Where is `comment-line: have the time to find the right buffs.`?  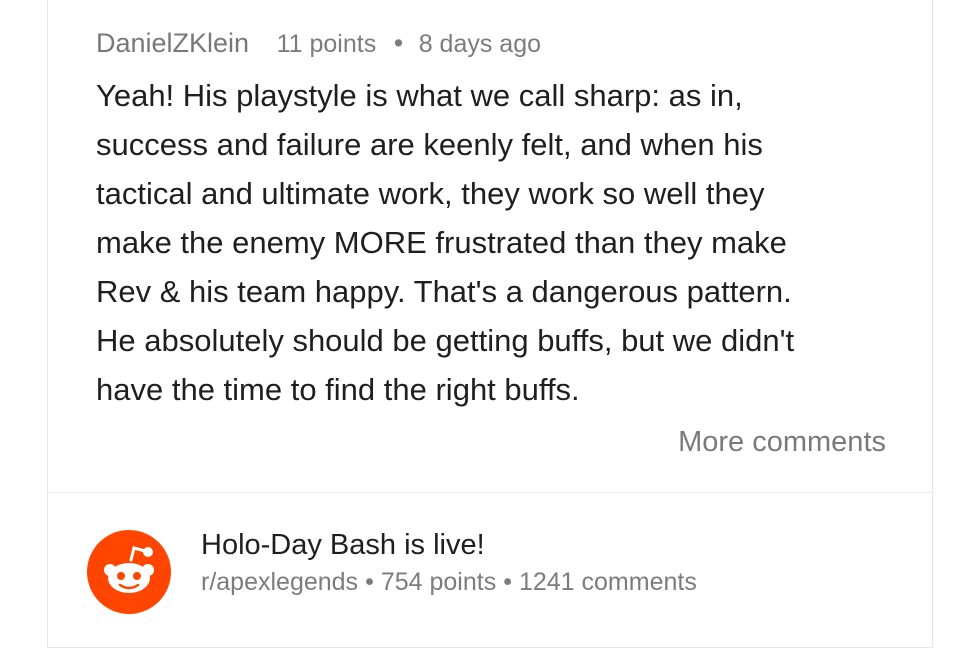
comment-line: have the time to find the right buffs. is located at coordinates (338, 389).